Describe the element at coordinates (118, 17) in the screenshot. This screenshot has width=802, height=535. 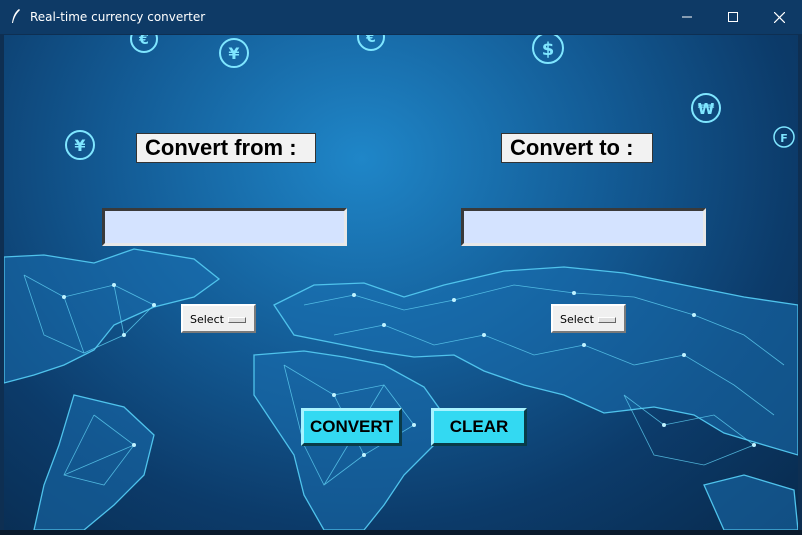
I see `window-title: Real-time currency converter` at that location.